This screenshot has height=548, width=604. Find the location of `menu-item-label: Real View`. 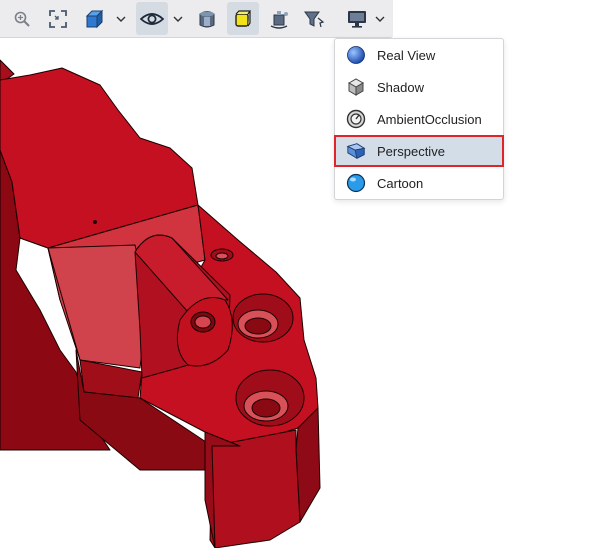

menu-item-label: Real View is located at coordinates (406, 55).